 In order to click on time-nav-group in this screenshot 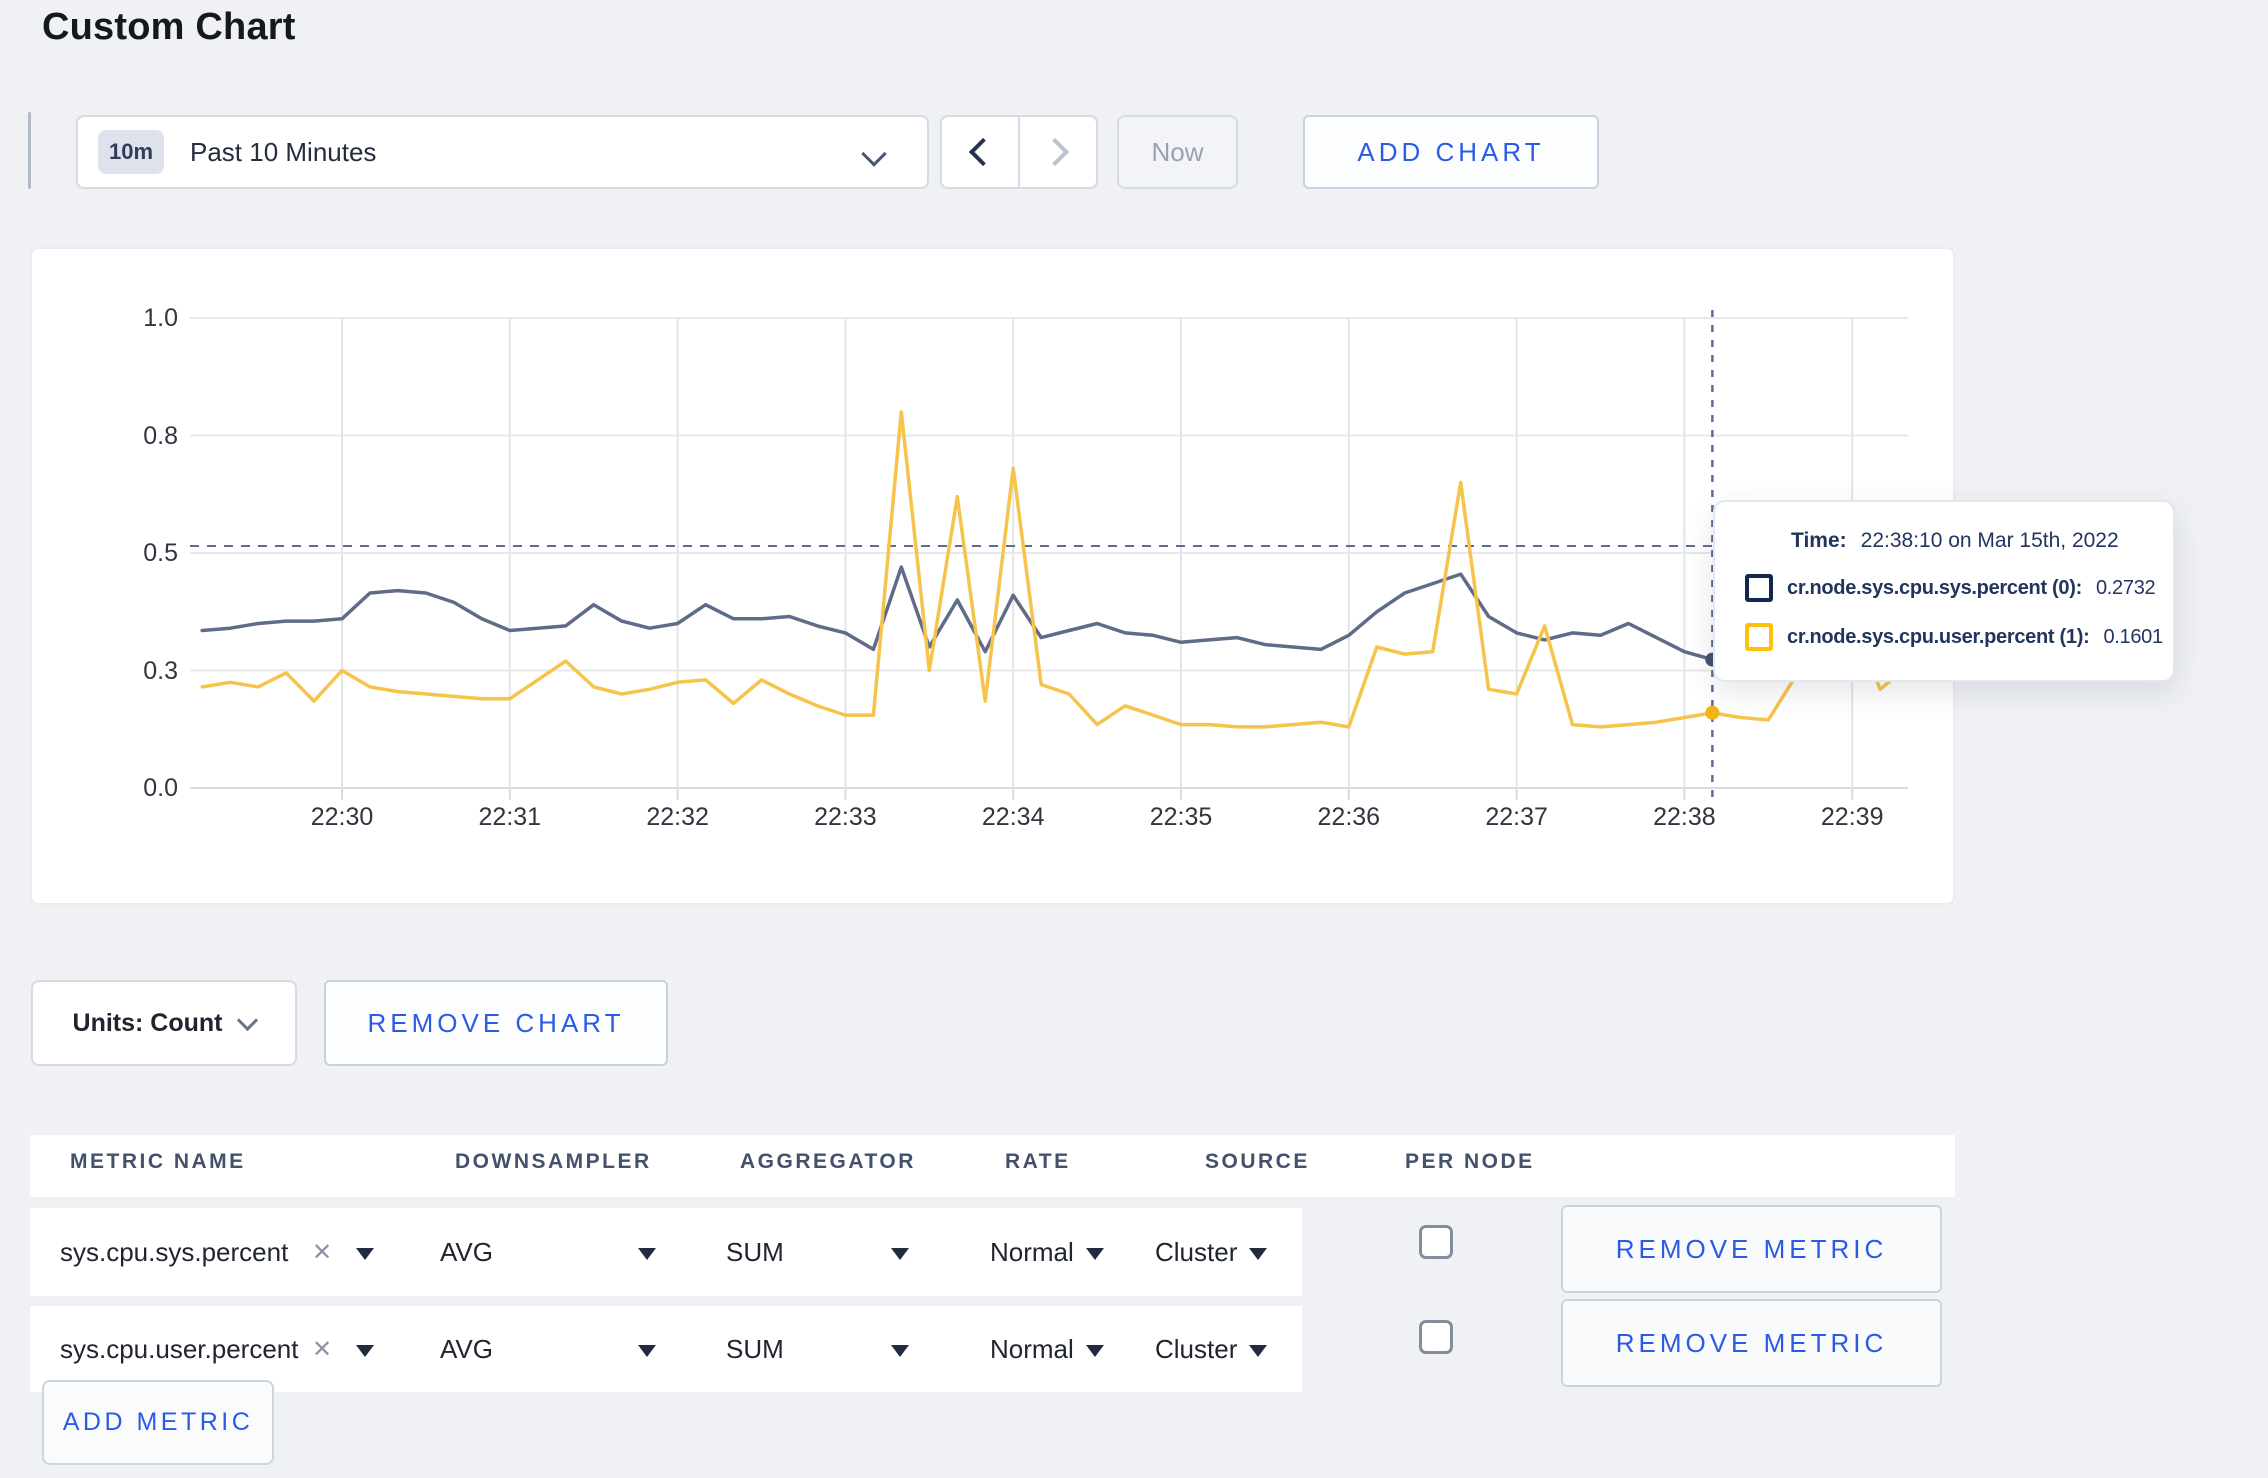, I will do `click(1019, 152)`.